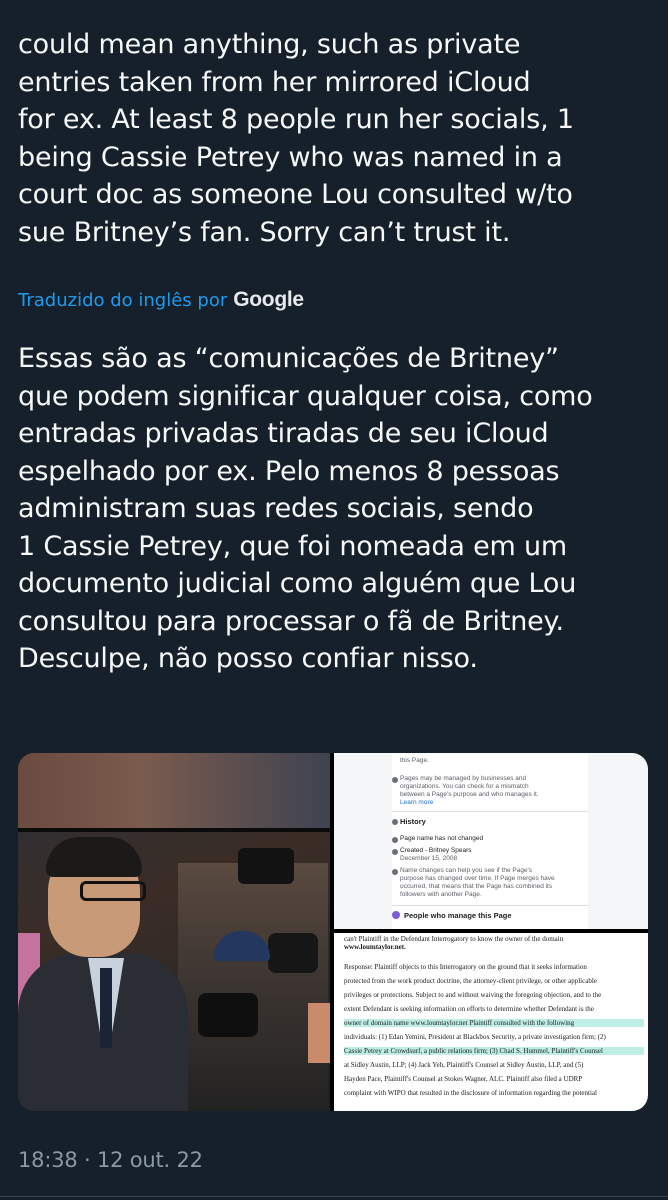  I want to click on translation-attribution: Traduzido do inglês por Google, so click(161, 300).